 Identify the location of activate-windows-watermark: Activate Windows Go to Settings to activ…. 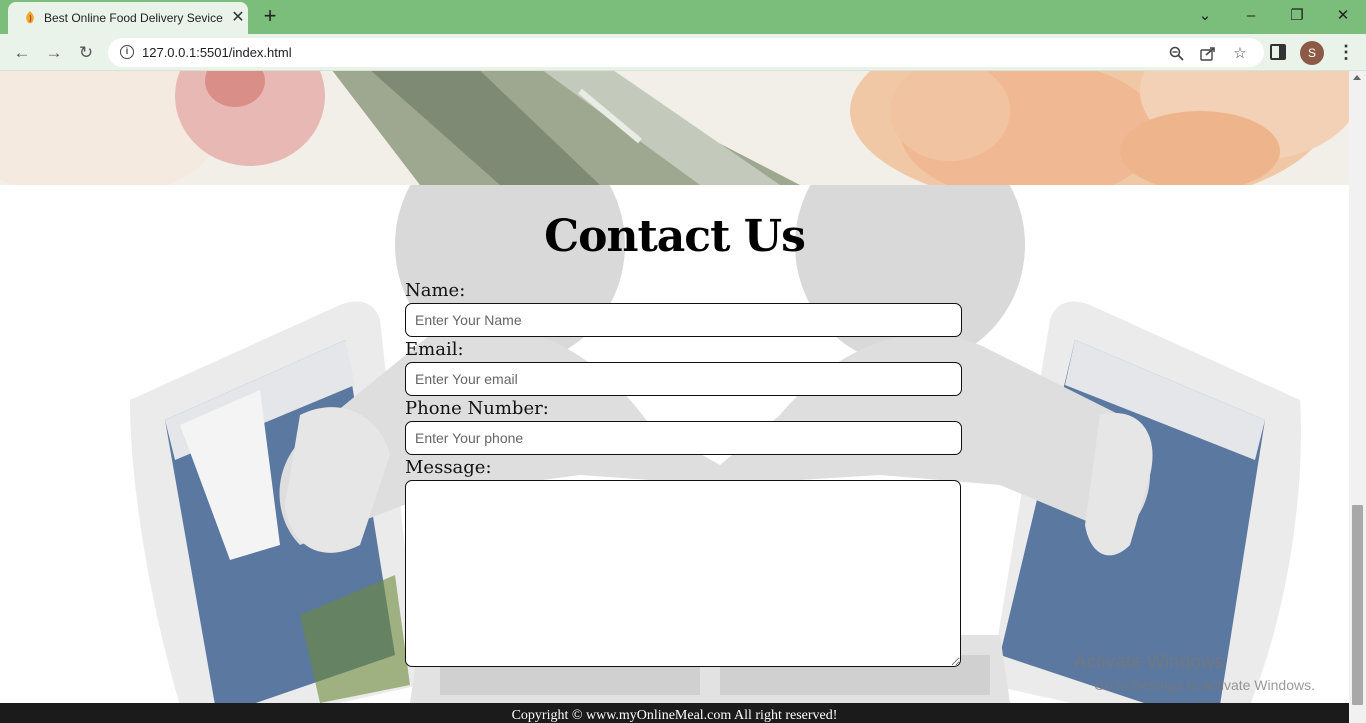
(1194, 672).